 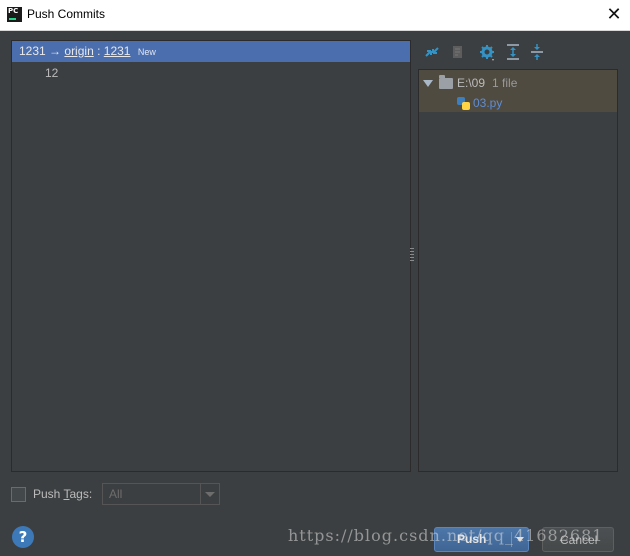 I want to click on cancel-button: Cancel, so click(x=578, y=539).